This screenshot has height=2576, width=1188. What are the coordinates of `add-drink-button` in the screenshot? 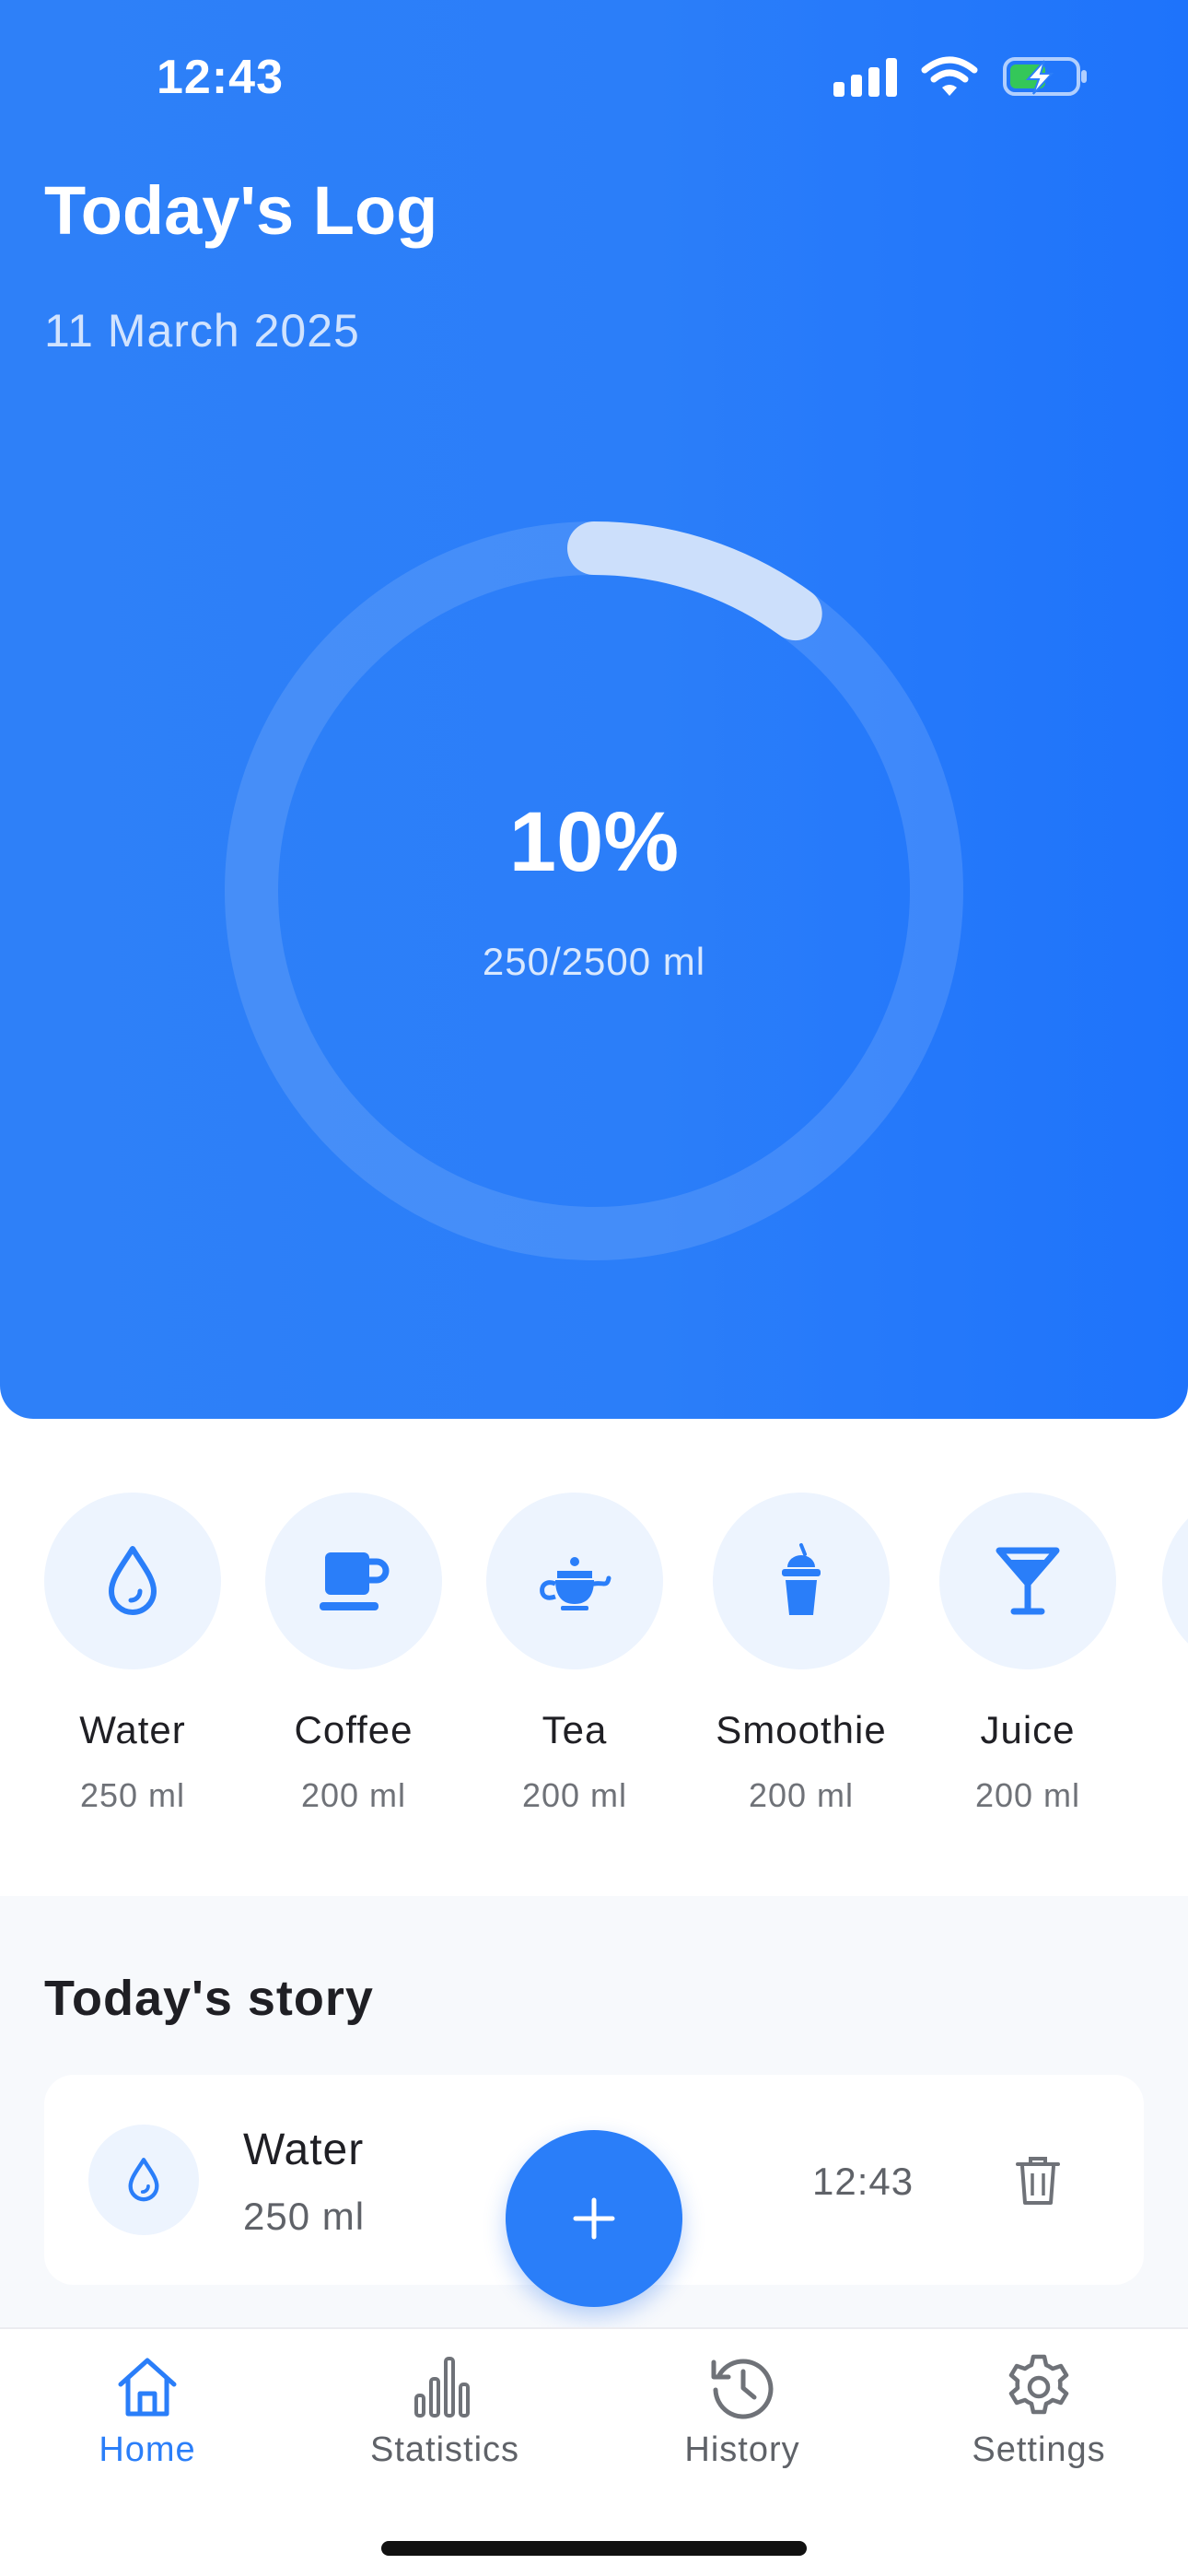 It's located at (594, 2218).